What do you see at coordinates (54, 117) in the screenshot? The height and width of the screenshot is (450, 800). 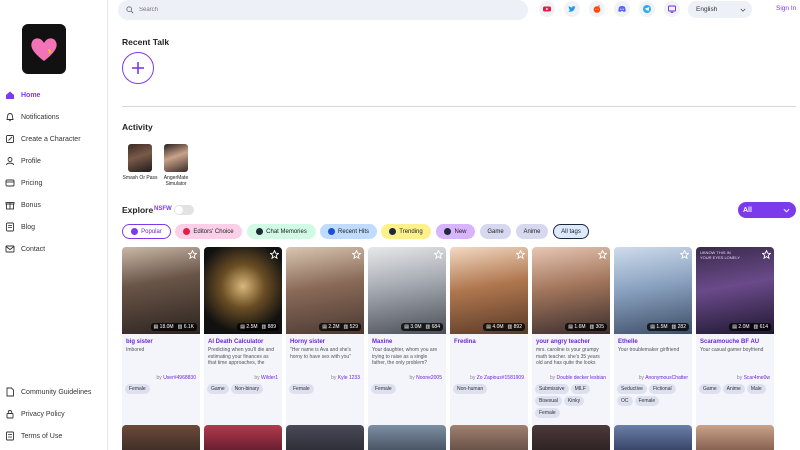 I see `sidebar-item-notifications: Notifications` at bounding box center [54, 117].